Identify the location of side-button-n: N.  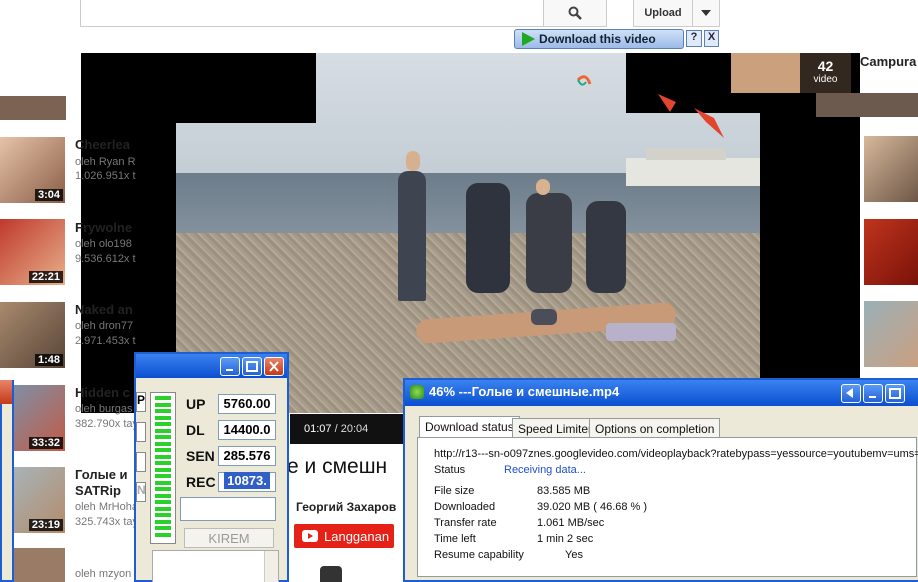
(141, 492).